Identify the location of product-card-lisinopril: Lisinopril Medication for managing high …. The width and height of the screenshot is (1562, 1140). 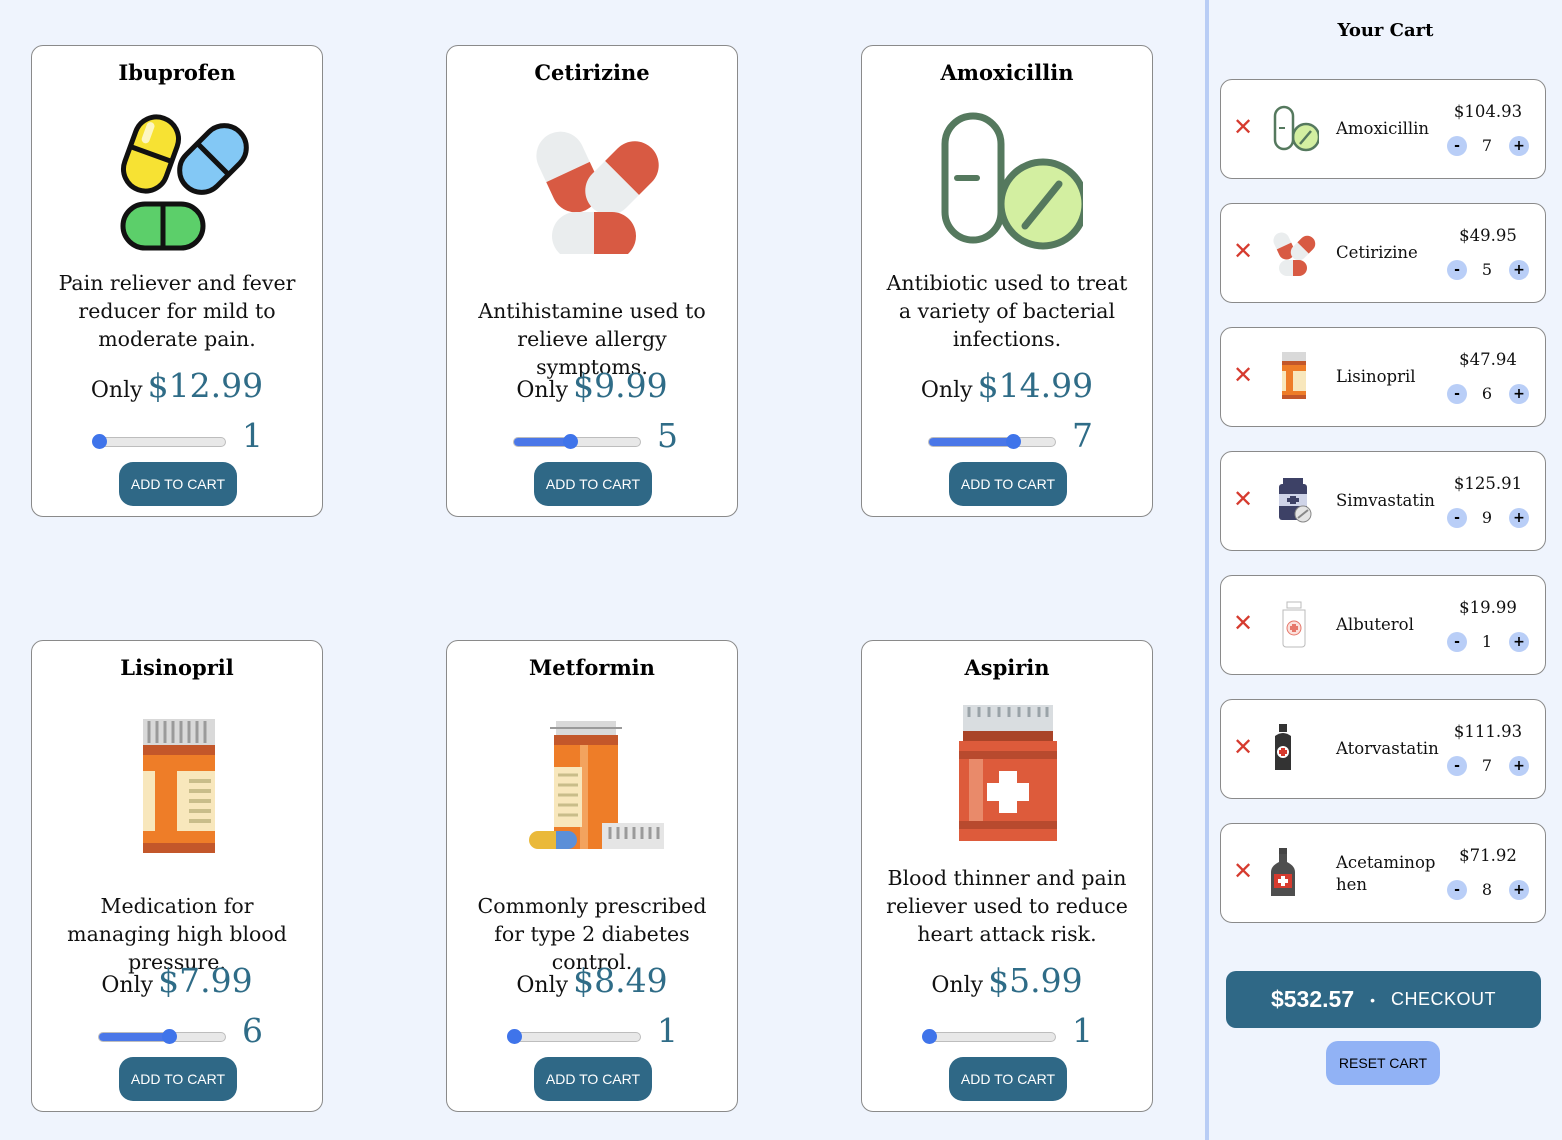
(177, 876).